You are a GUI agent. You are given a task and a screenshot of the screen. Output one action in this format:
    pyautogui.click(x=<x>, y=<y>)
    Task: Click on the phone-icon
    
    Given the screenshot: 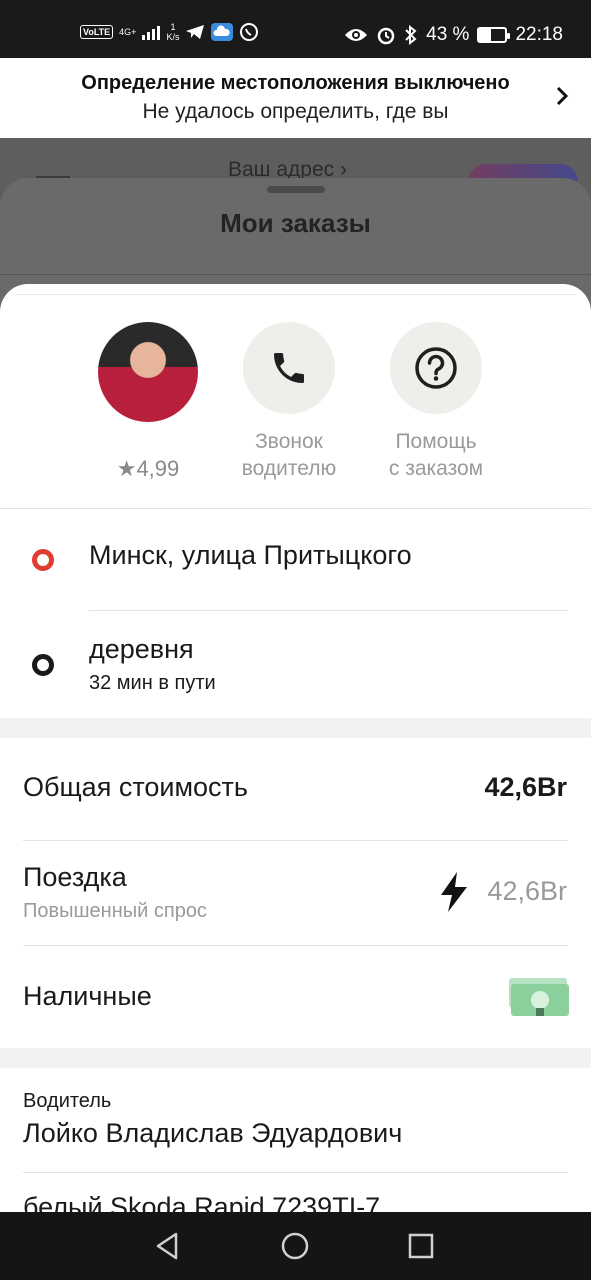 What is the action you would take?
    pyautogui.click(x=289, y=368)
    